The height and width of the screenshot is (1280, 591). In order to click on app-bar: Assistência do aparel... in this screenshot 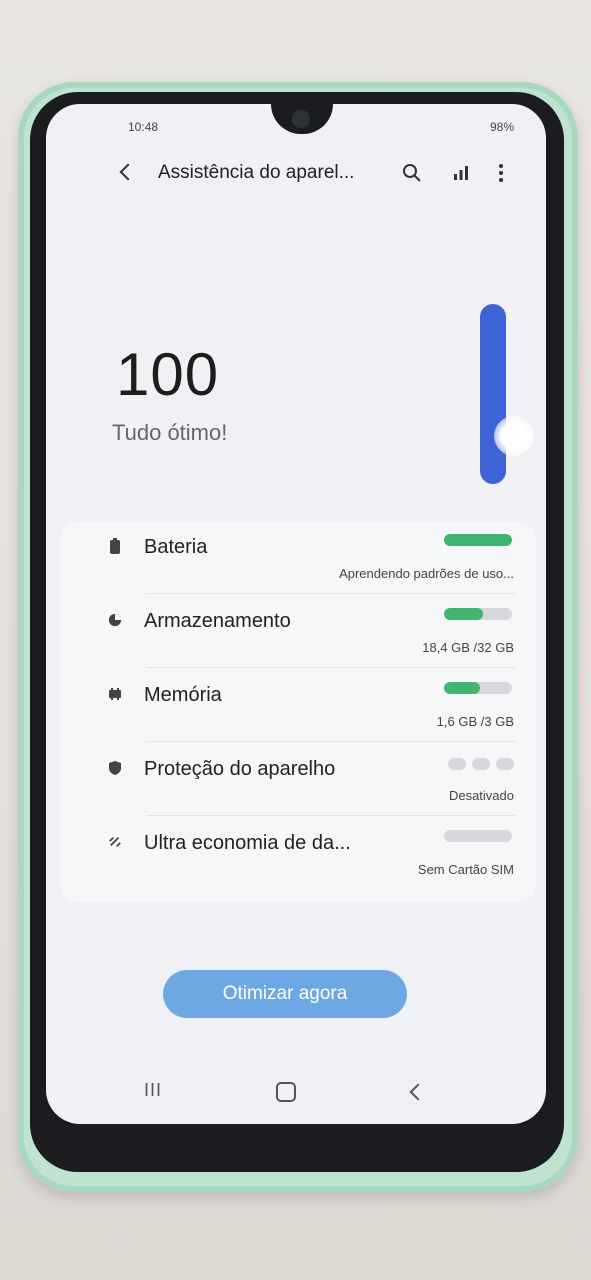, I will do `click(296, 174)`.